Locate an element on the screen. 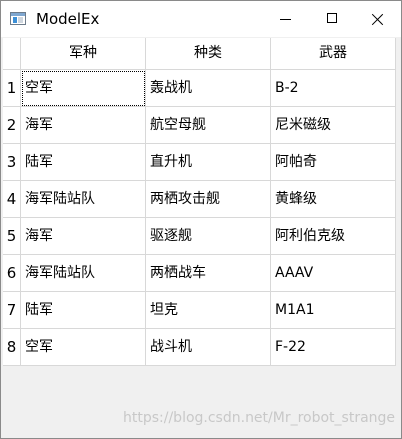 The image size is (402, 439). close-button is located at coordinates (378, 19).